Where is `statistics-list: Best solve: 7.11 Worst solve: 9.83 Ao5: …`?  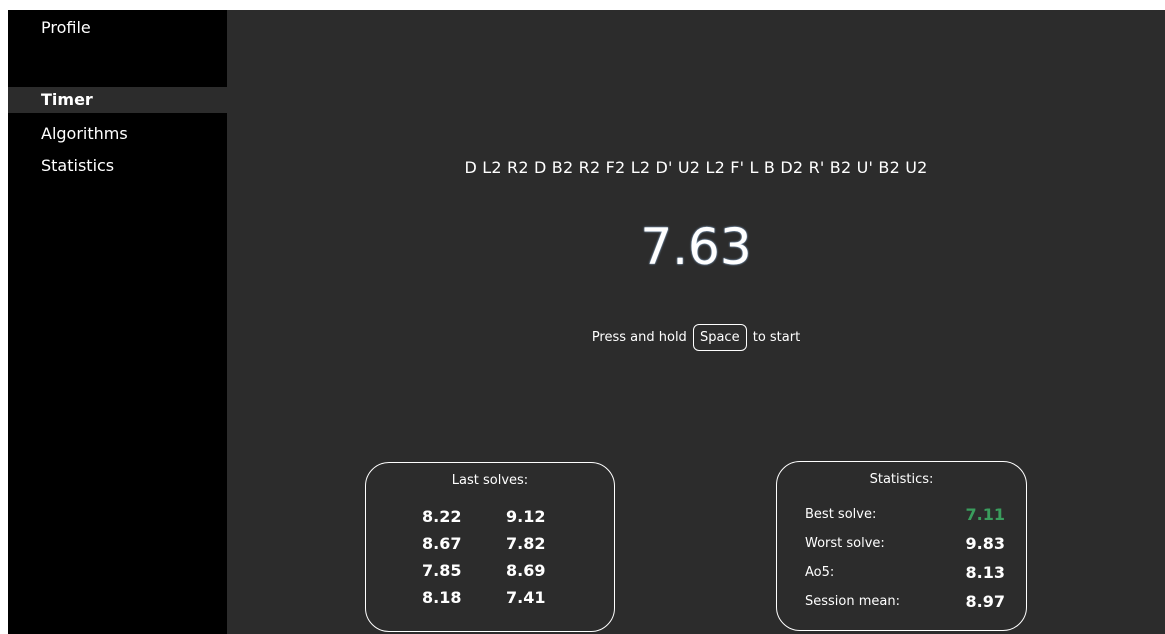 statistics-list: Best solve: 7.11 Worst solve: 9.83 Ao5: … is located at coordinates (905, 558).